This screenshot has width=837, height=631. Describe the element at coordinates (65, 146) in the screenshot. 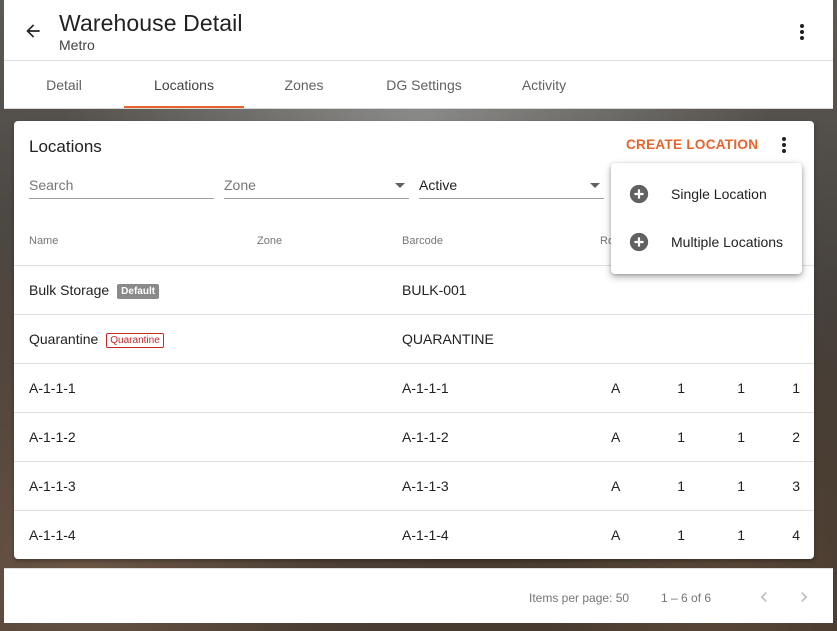

I see `card-title: Locations` at that location.